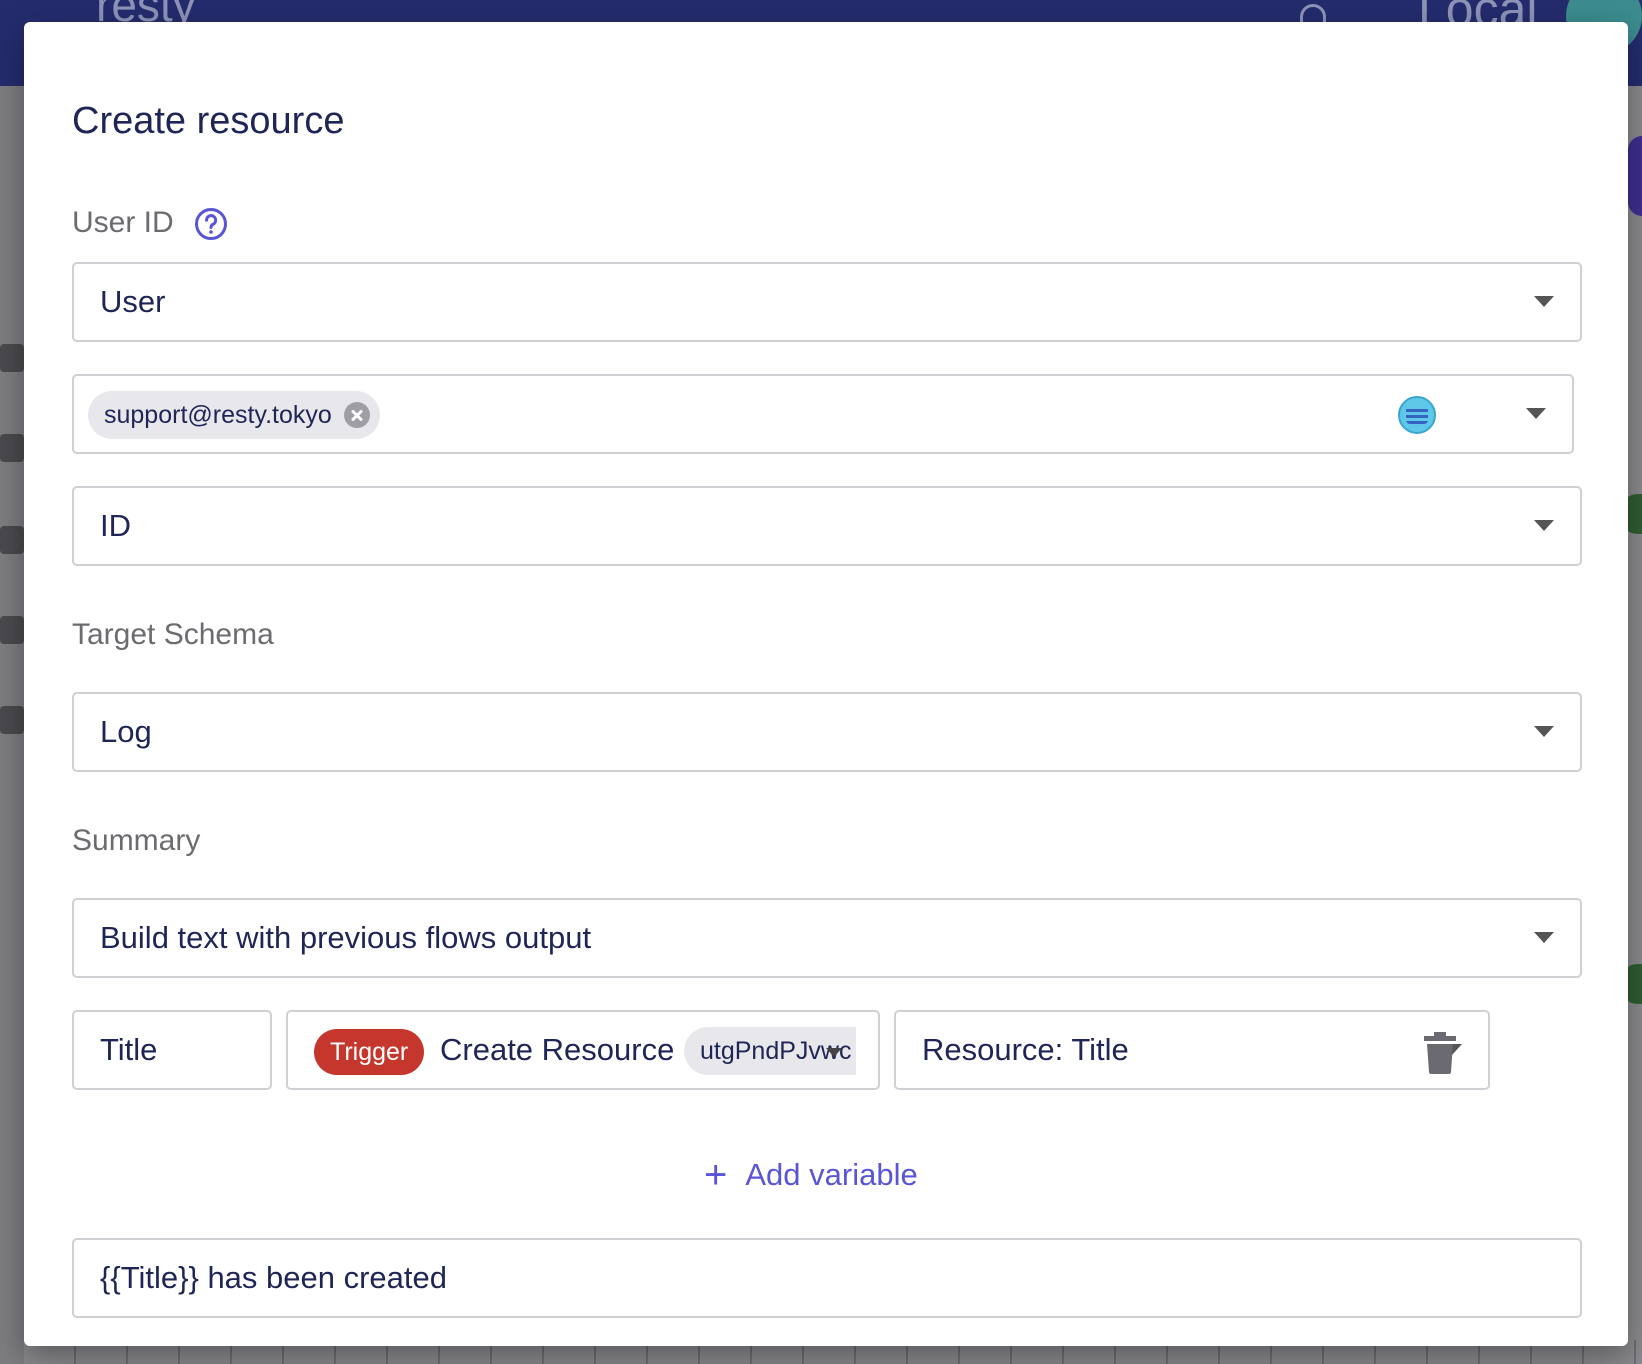 Image resolution: width=1642 pixels, height=1364 pixels. What do you see at coordinates (716, 1175) in the screenshot?
I see `plus-icon: +` at bounding box center [716, 1175].